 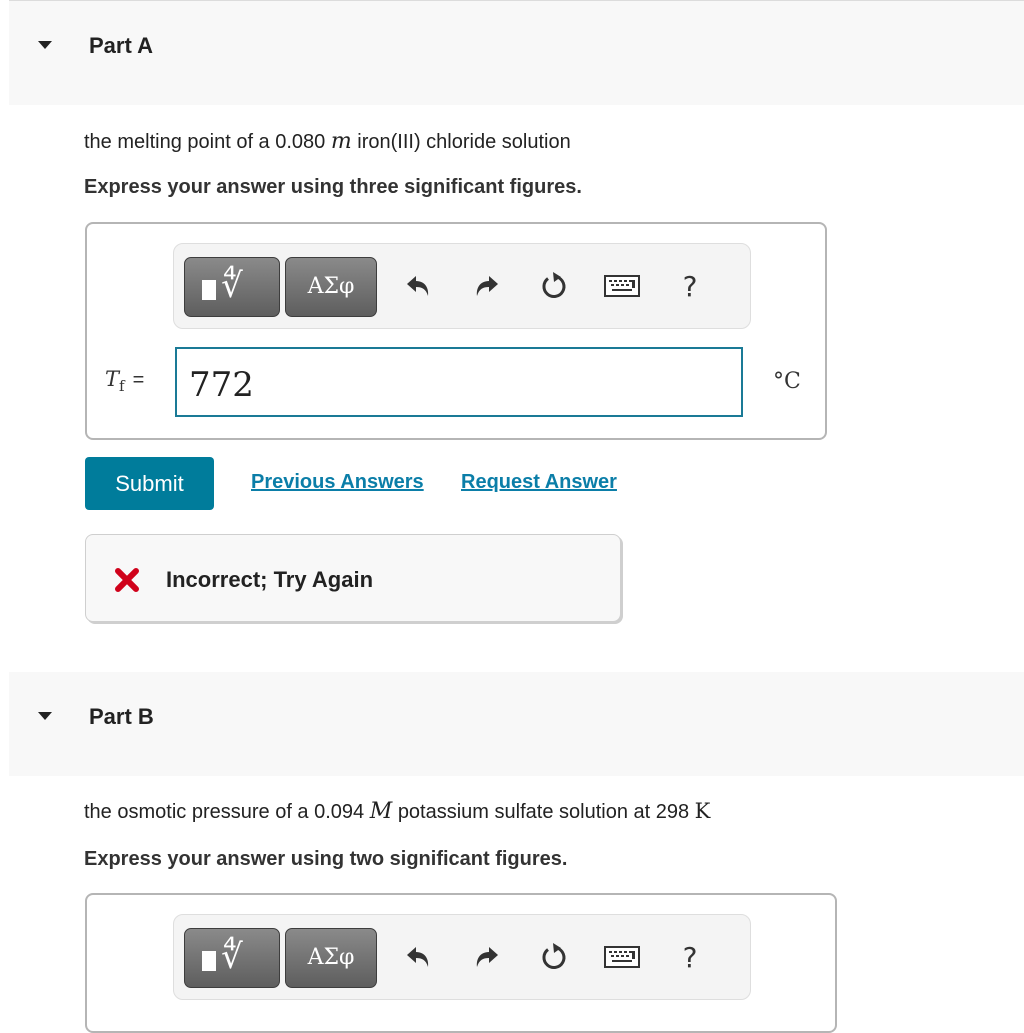 What do you see at coordinates (138, 380) in the screenshot?
I see `equals-sign: =` at bounding box center [138, 380].